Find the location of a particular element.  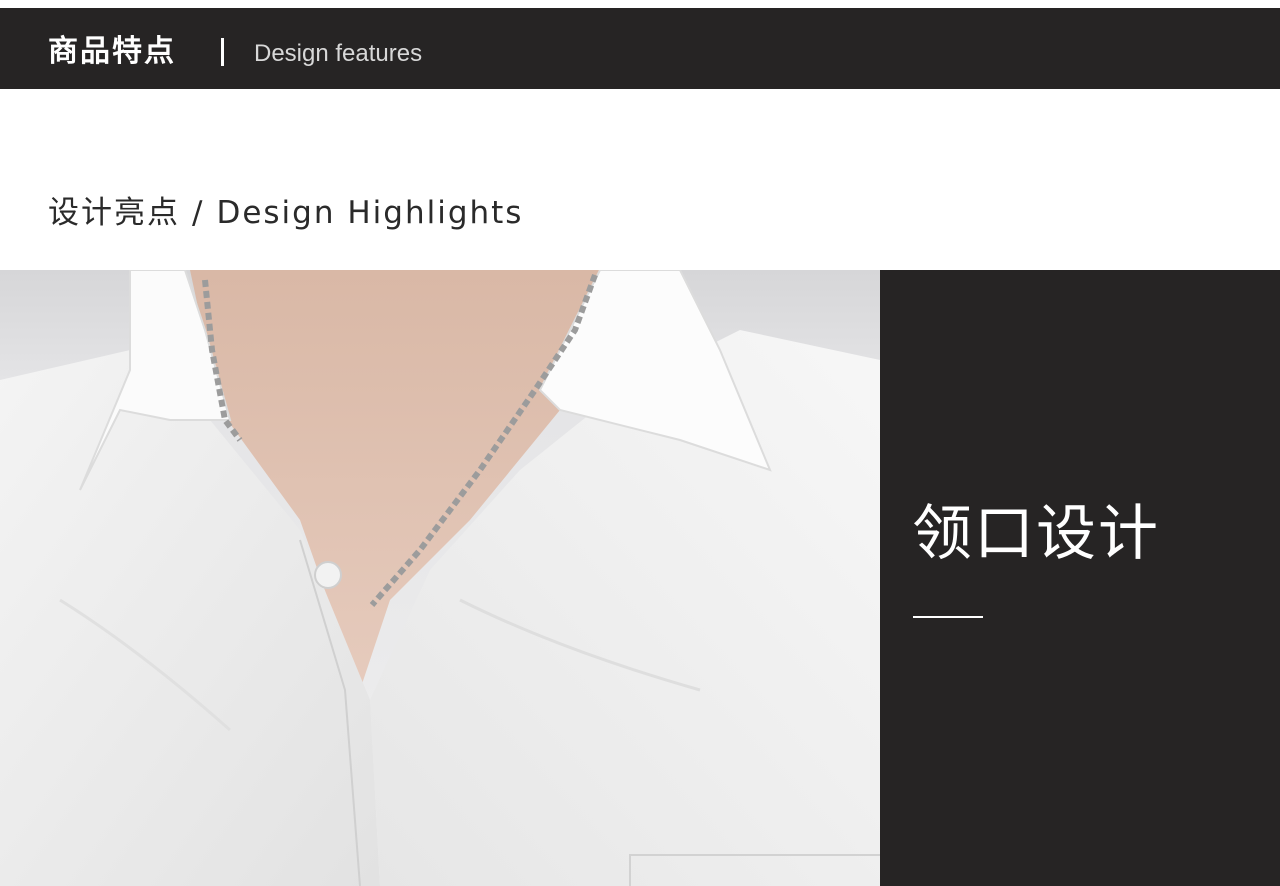

section-heading-cn: 设计亮点 is located at coordinates (114, 213).